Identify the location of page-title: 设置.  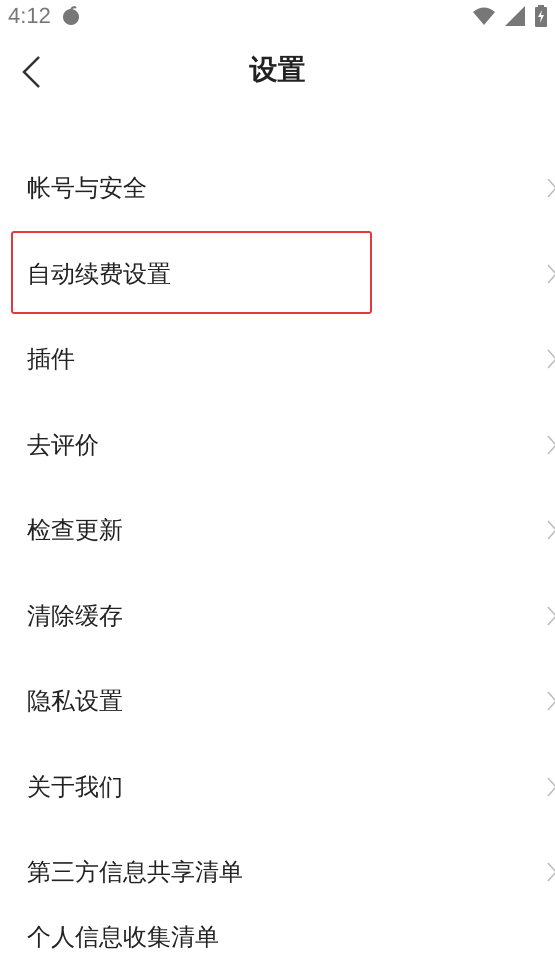
(278, 70).